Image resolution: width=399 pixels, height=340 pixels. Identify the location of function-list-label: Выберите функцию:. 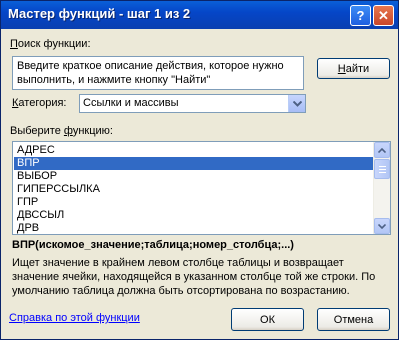
(61, 131).